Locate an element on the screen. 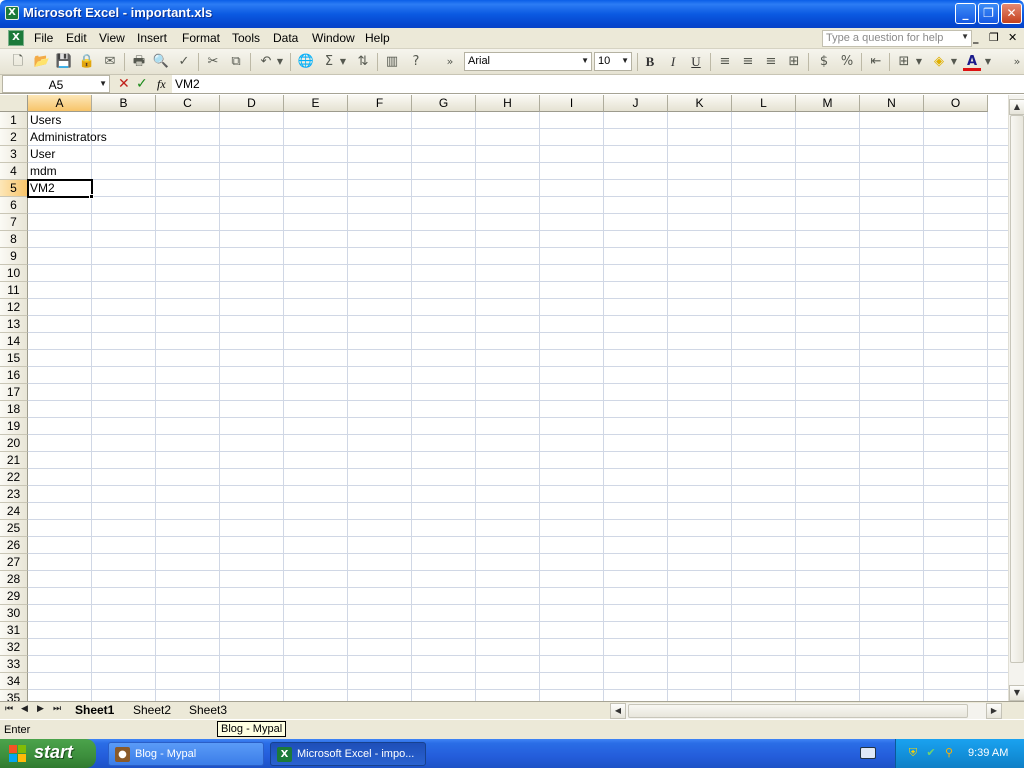 This screenshot has width=1024, height=768. column-header-a: A is located at coordinates (60, 103).